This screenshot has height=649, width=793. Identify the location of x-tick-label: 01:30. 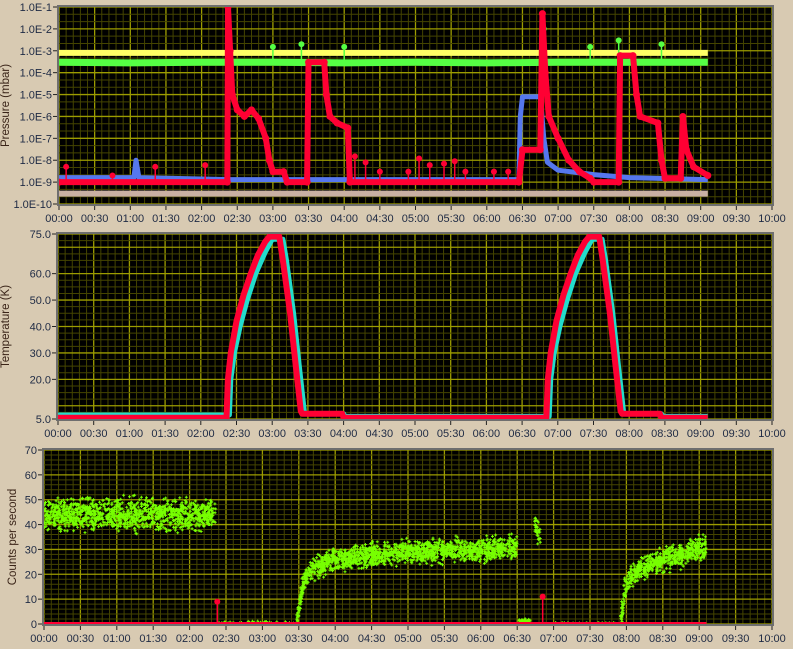
(165, 434).